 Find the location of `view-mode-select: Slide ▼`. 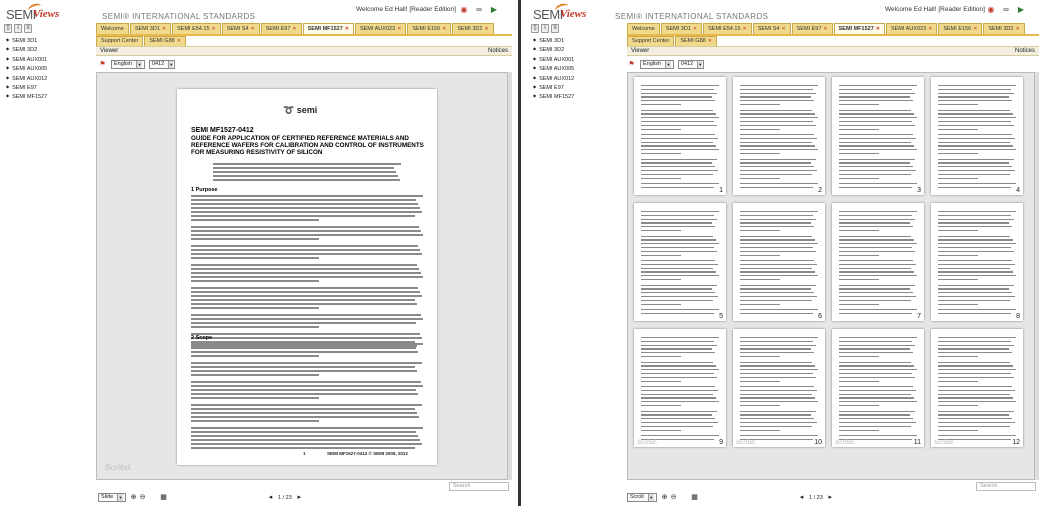

view-mode-select: Slide ▼ is located at coordinates (112, 497).